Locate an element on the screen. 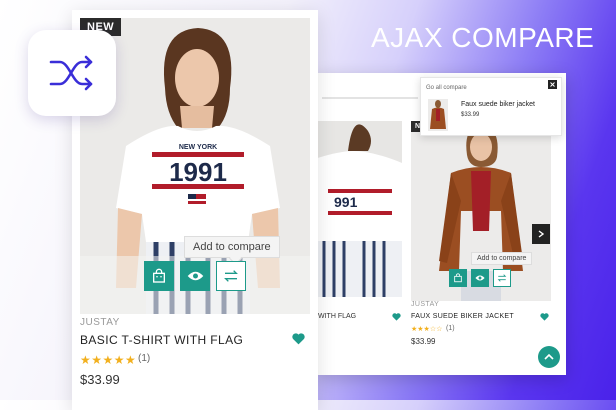 The image size is (616, 410). product-name: BASIC T-SHIRT WITH FLAG is located at coordinates (161, 340).